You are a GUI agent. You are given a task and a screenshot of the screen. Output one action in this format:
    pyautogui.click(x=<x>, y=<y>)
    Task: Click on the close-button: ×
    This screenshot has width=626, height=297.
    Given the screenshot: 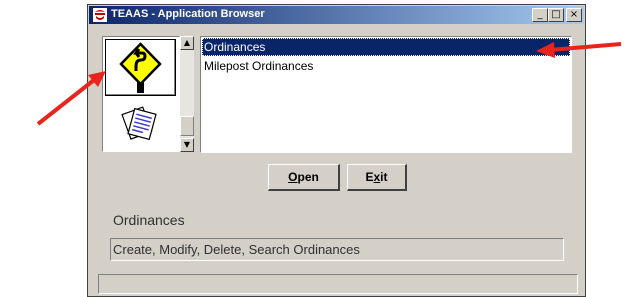 What is the action you would take?
    pyautogui.click(x=574, y=15)
    